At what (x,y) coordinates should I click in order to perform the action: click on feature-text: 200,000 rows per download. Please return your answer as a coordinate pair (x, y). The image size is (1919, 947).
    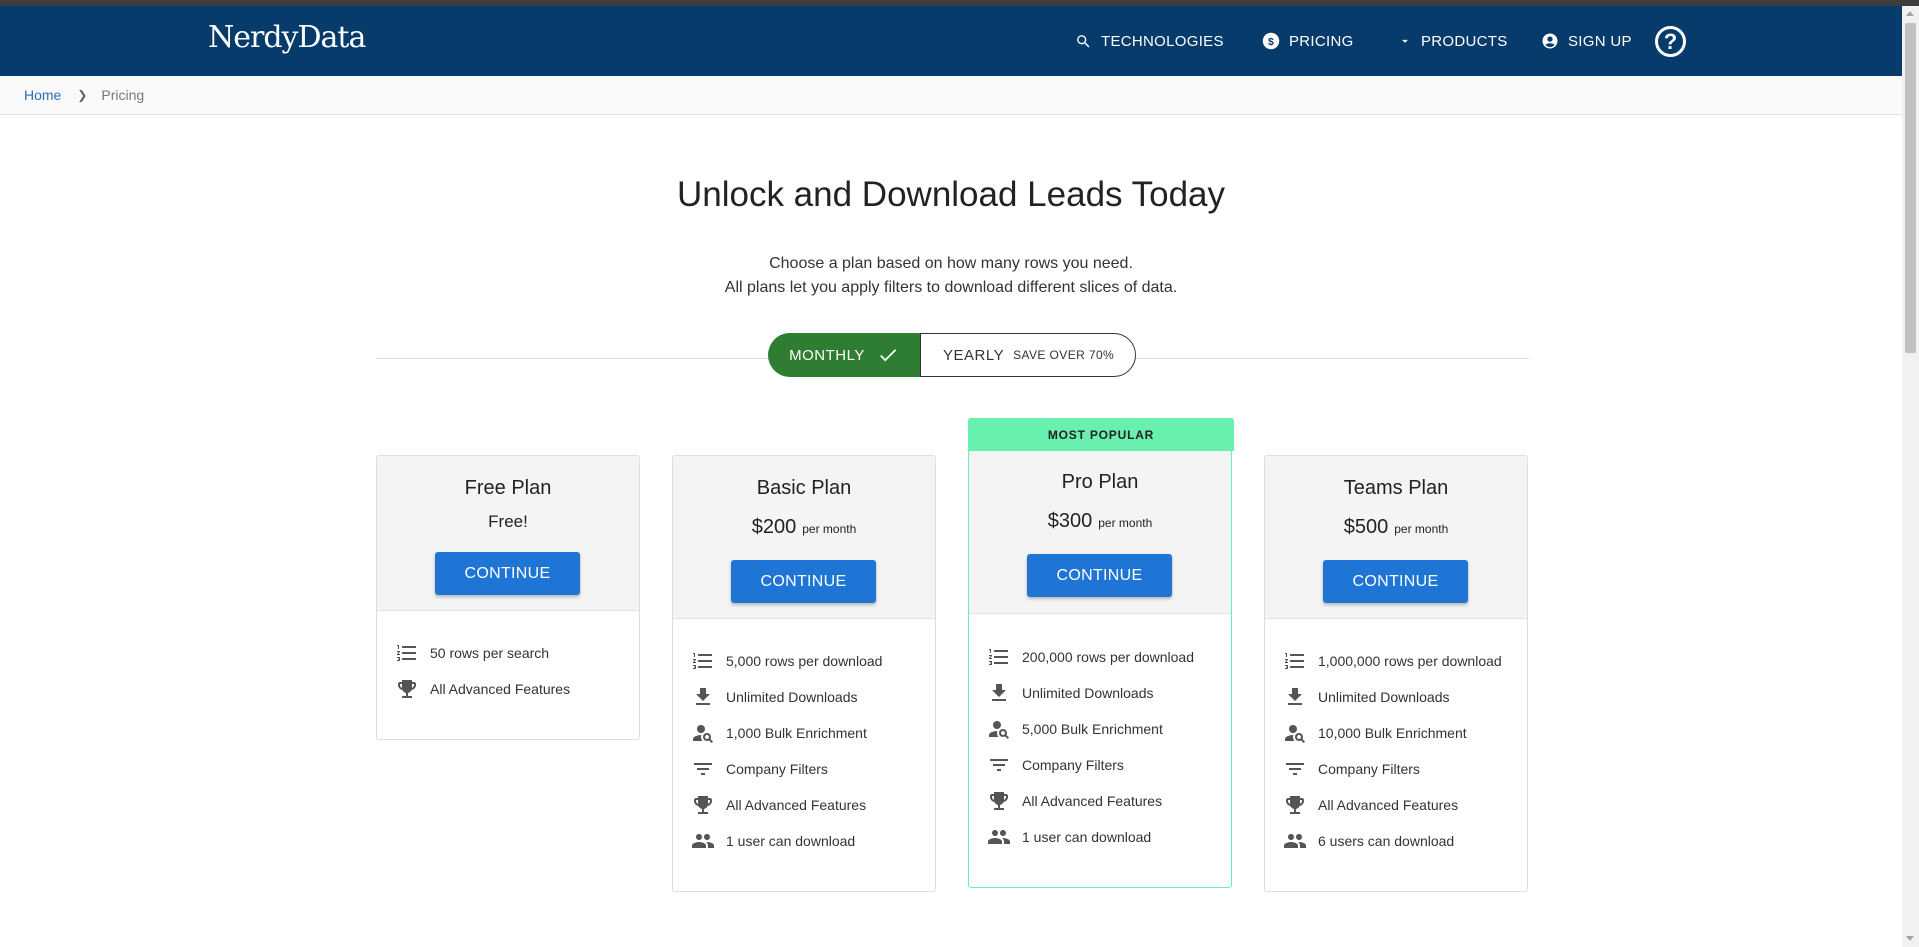
    Looking at the image, I should click on (1108, 657).